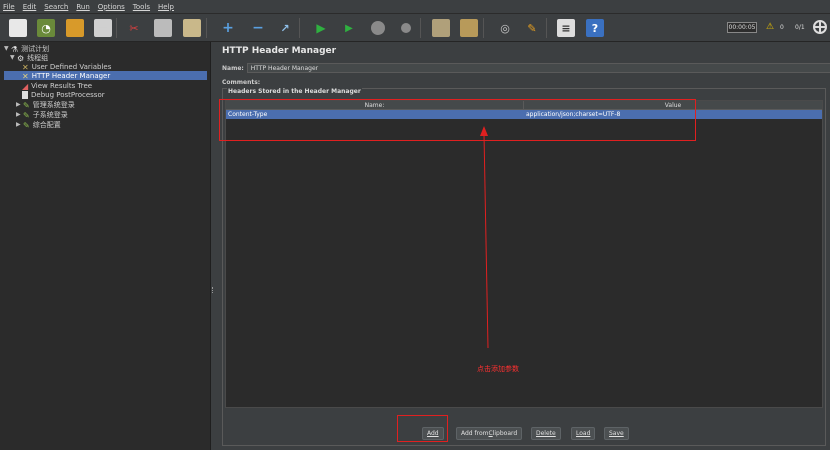 The width and height of the screenshot is (830, 450). Describe the element at coordinates (18, 28) in the screenshot. I see `new-icon` at that location.